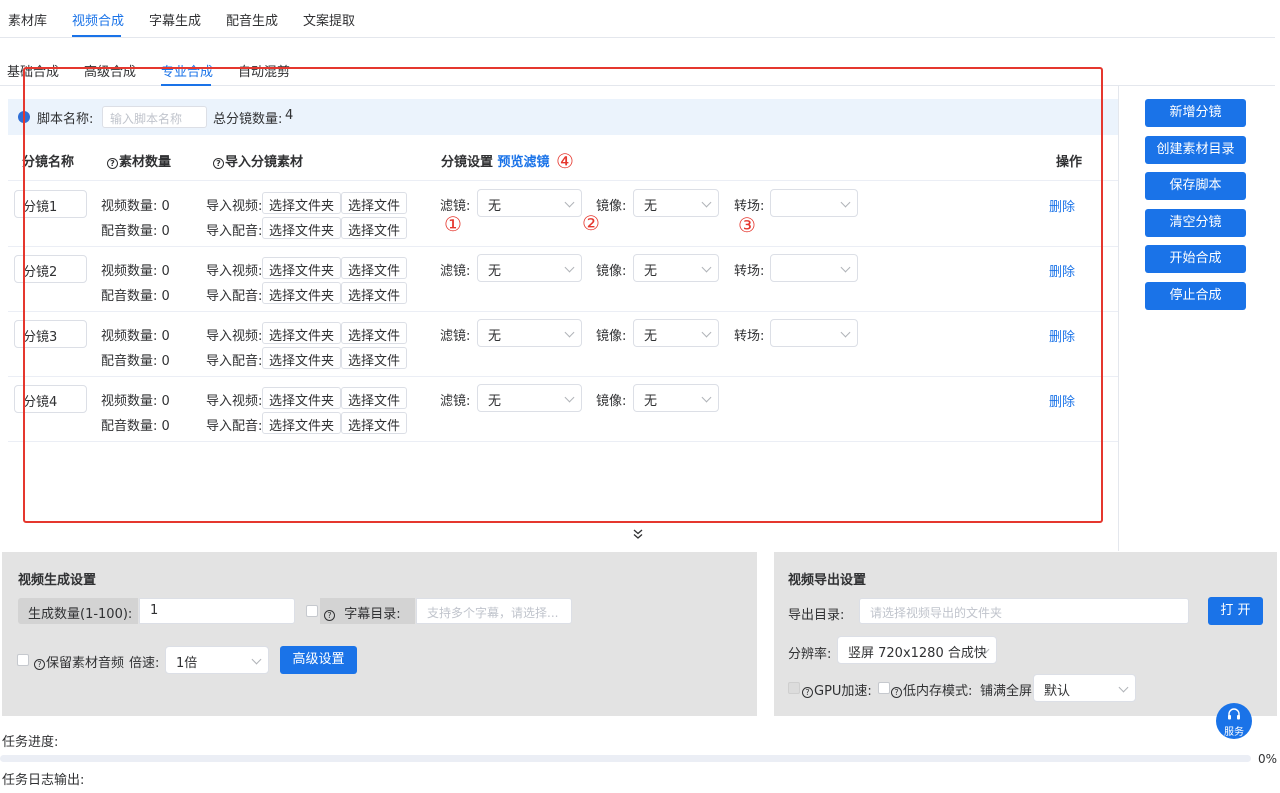  What do you see at coordinates (794, 688) in the screenshot?
I see `gpu-checkbox` at bounding box center [794, 688].